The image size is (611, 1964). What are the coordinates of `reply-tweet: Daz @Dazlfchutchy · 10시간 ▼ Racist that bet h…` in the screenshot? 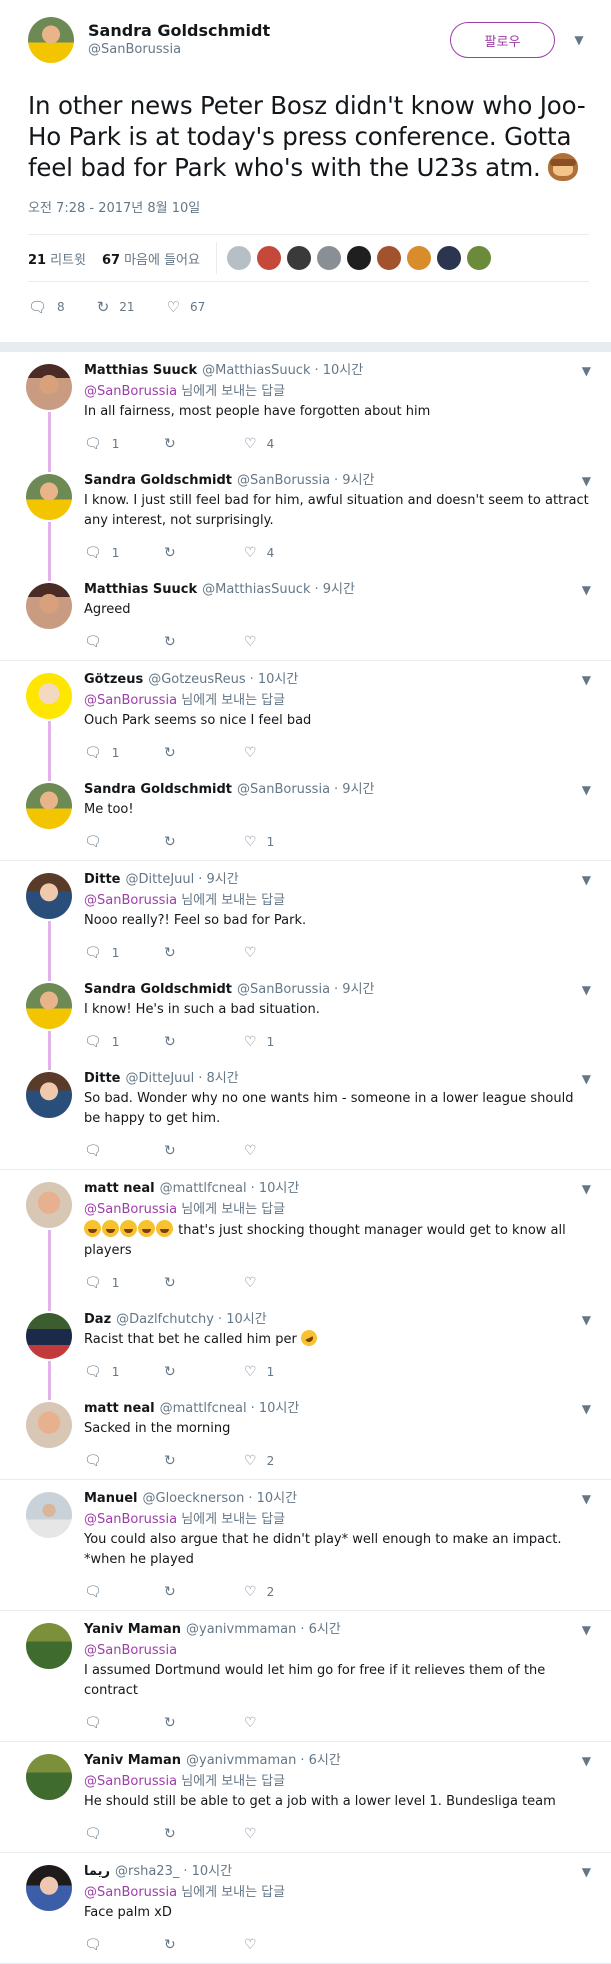 It's located at (305, 1345).